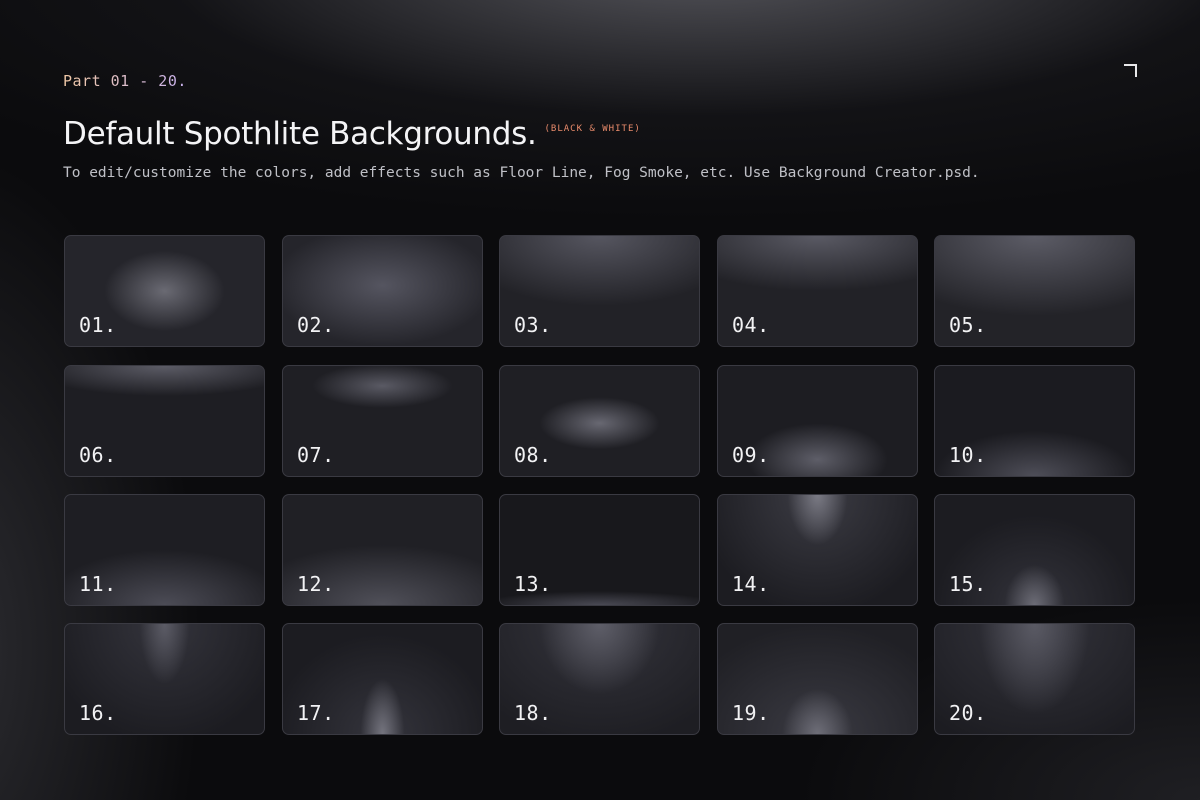  Describe the element at coordinates (300, 134) in the screenshot. I see `page-title: Default Spothlite Backgrounds.` at that location.